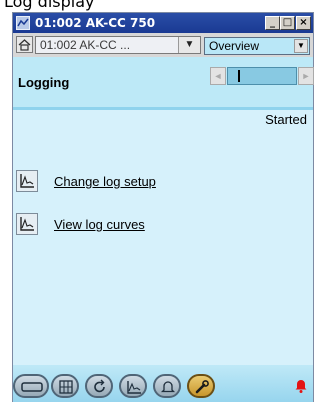  I want to click on device-button, so click(31, 386).